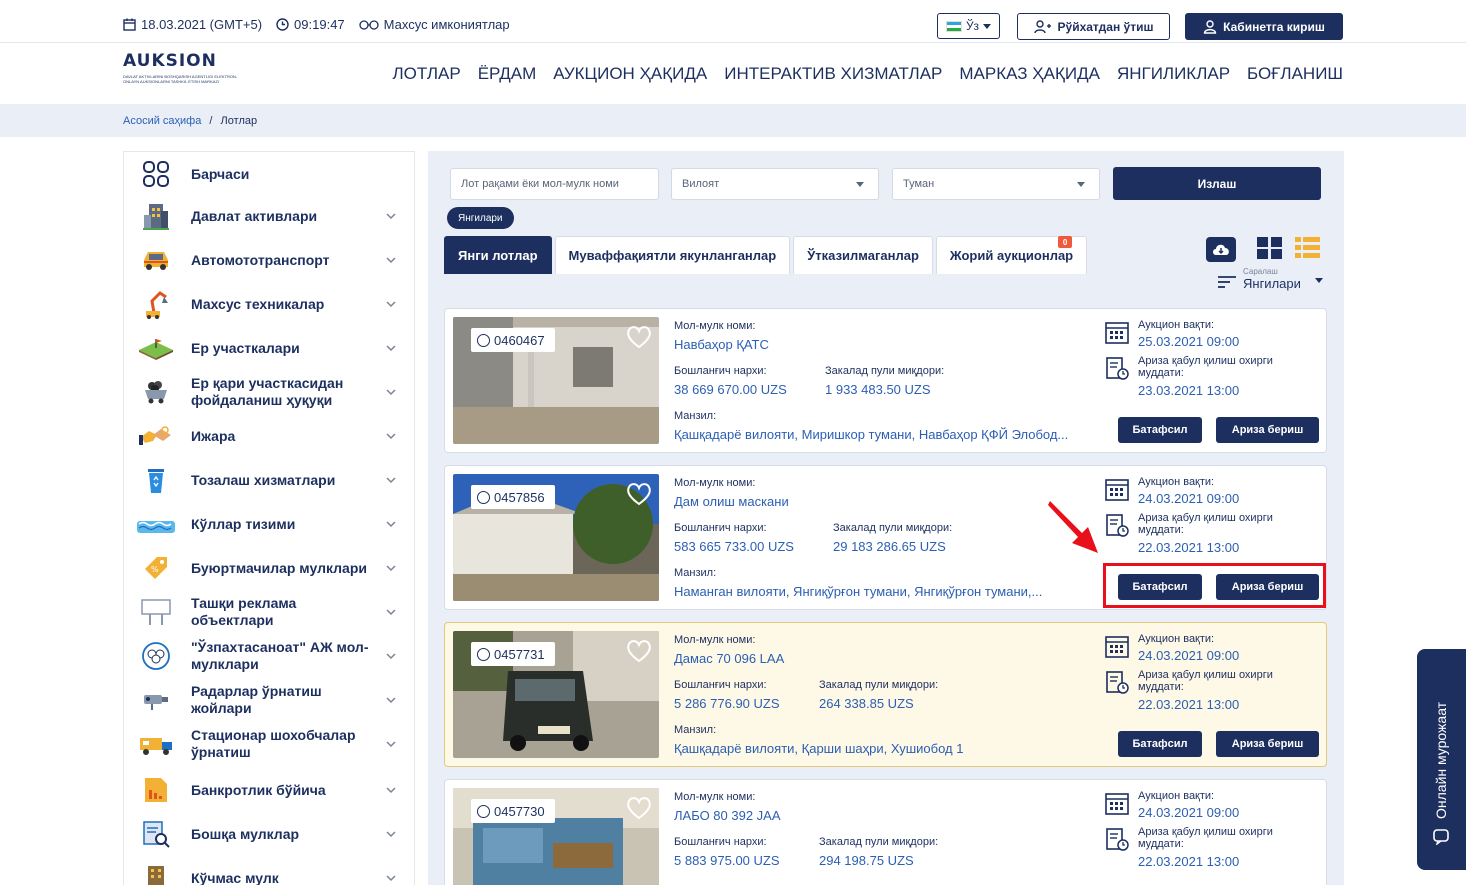  I want to click on sidebar-item-all: Барчаси, so click(269, 174).